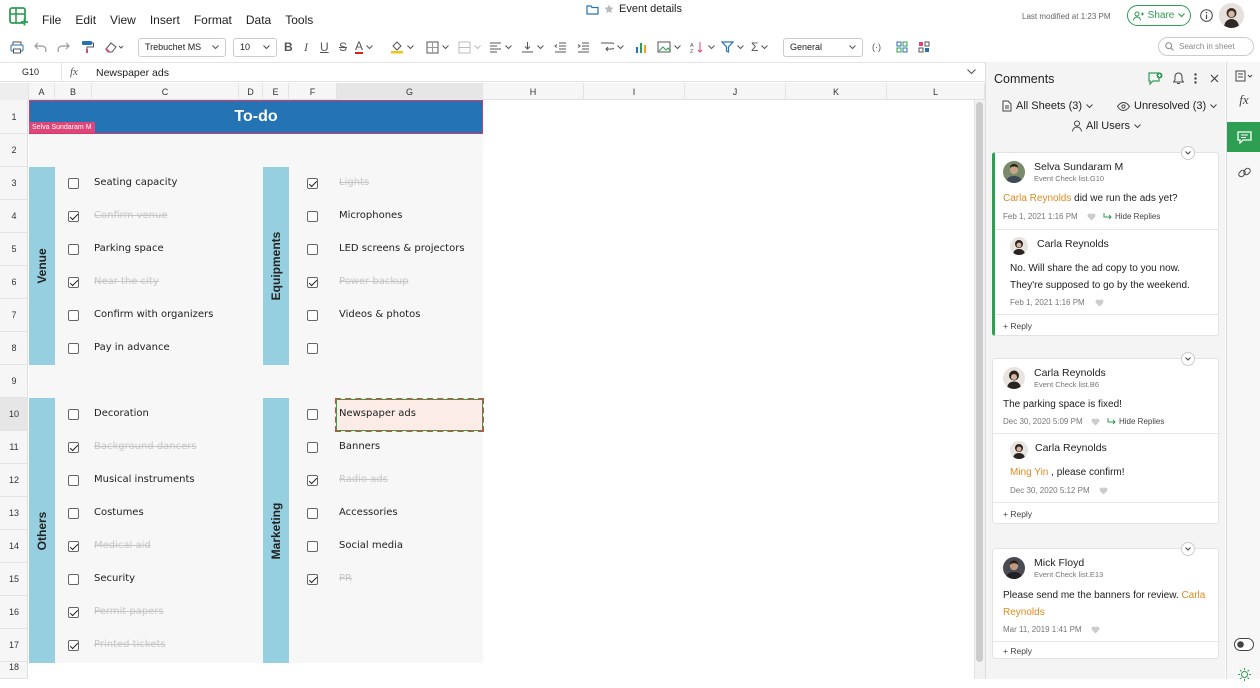  What do you see at coordinates (533, 91) in the screenshot?
I see `column-header: H` at bounding box center [533, 91].